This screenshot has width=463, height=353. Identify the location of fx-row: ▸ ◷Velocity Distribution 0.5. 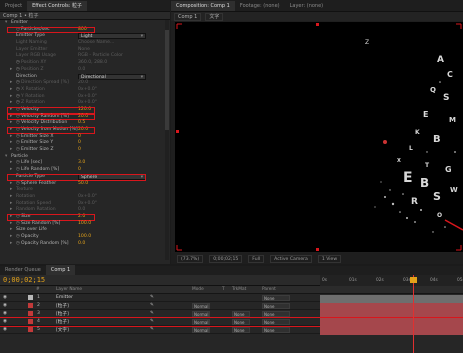
(85, 123).